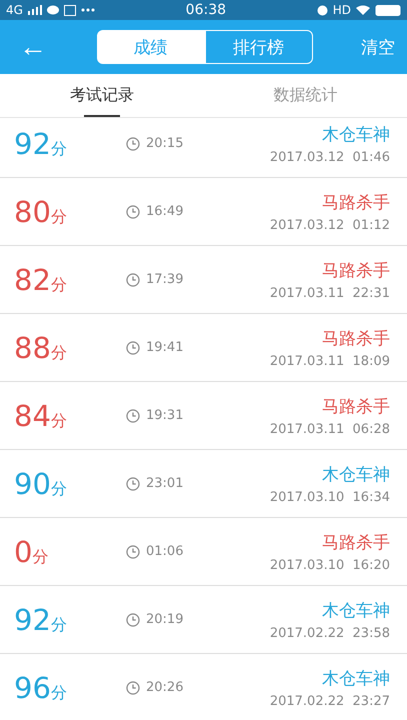 Image resolution: width=407 pixels, height=720 pixels. Describe the element at coordinates (41, 279) in the screenshot. I see `score: 82分` at that location.